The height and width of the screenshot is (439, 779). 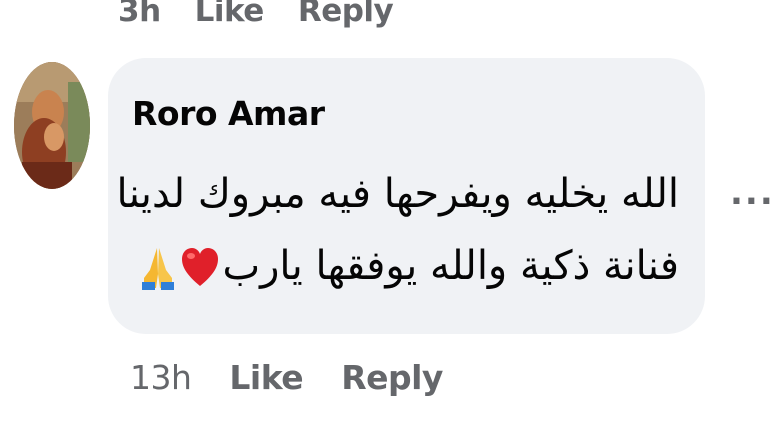 What do you see at coordinates (392, 377) in the screenshot?
I see `reply-button: Reply` at bounding box center [392, 377].